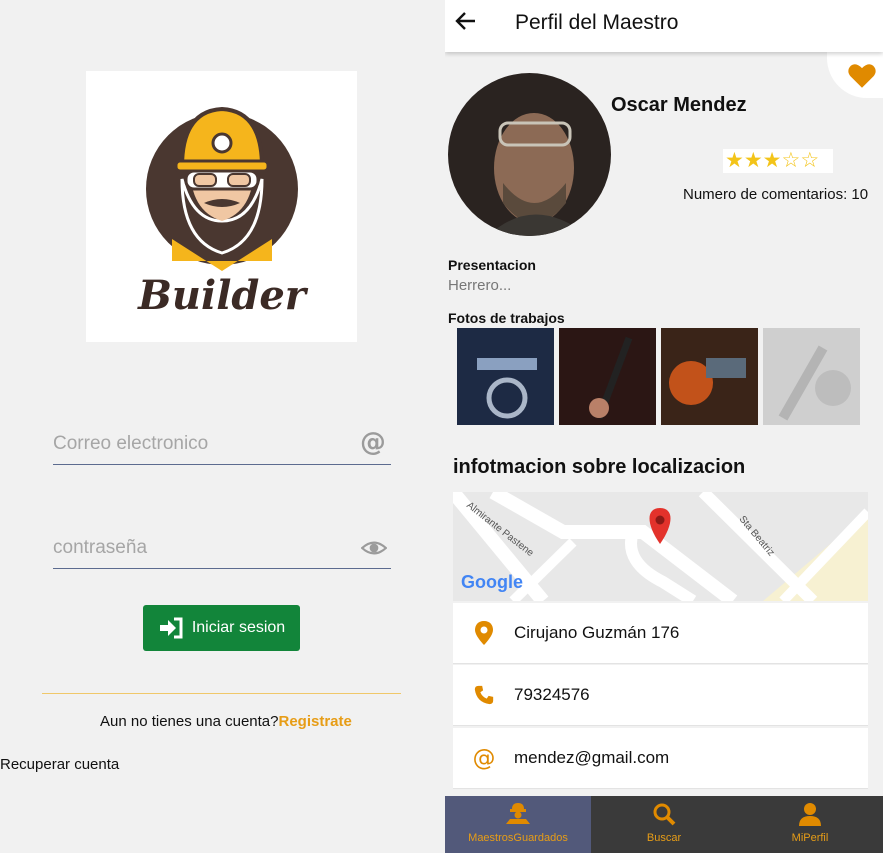  I want to click on login-button: Iniciar sesion, so click(221, 628).